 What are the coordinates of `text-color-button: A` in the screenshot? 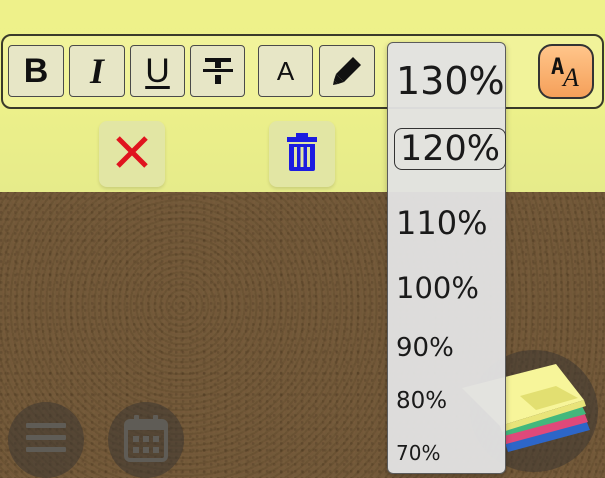 It's located at (285, 71).